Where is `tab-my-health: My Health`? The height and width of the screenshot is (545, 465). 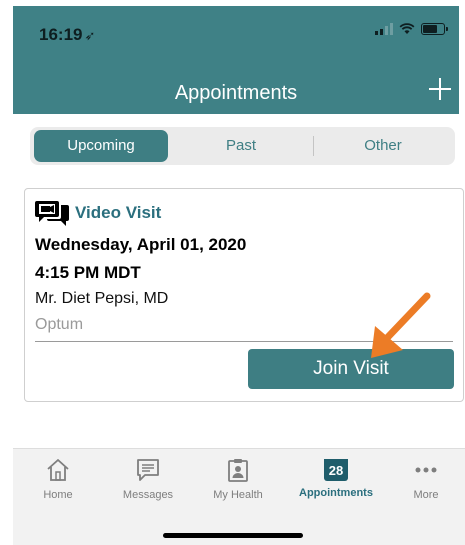
tab-my-health: My Health is located at coordinates (238, 479).